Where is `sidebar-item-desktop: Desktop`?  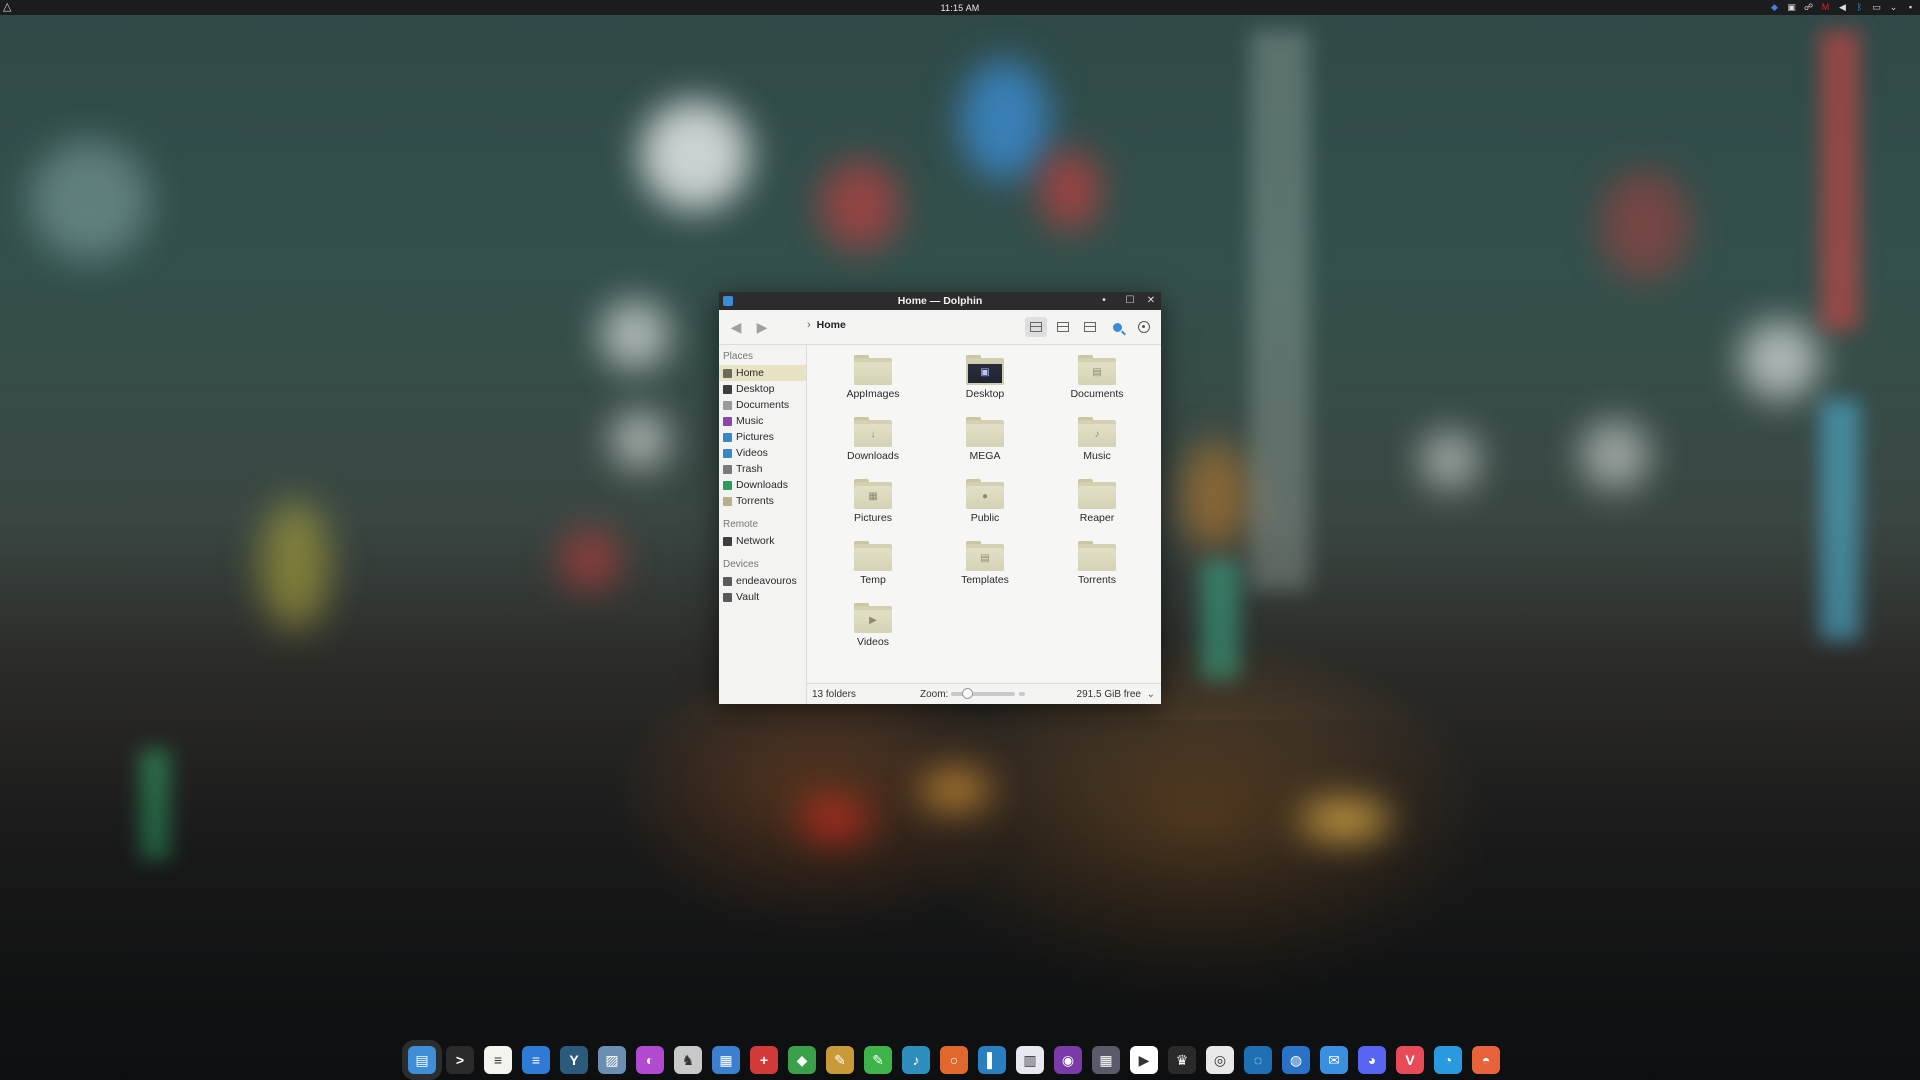
sidebar-item-desktop: Desktop is located at coordinates (762, 389).